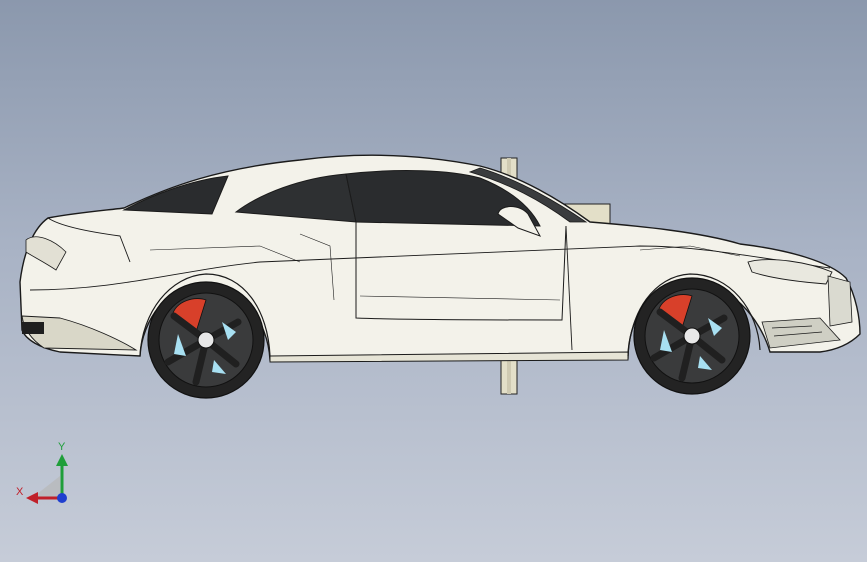 The width and height of the screenshot is (867, 562). Describe the element at coordinates (206, 340) in the screenshot. I see `rear-wheel` at that location.